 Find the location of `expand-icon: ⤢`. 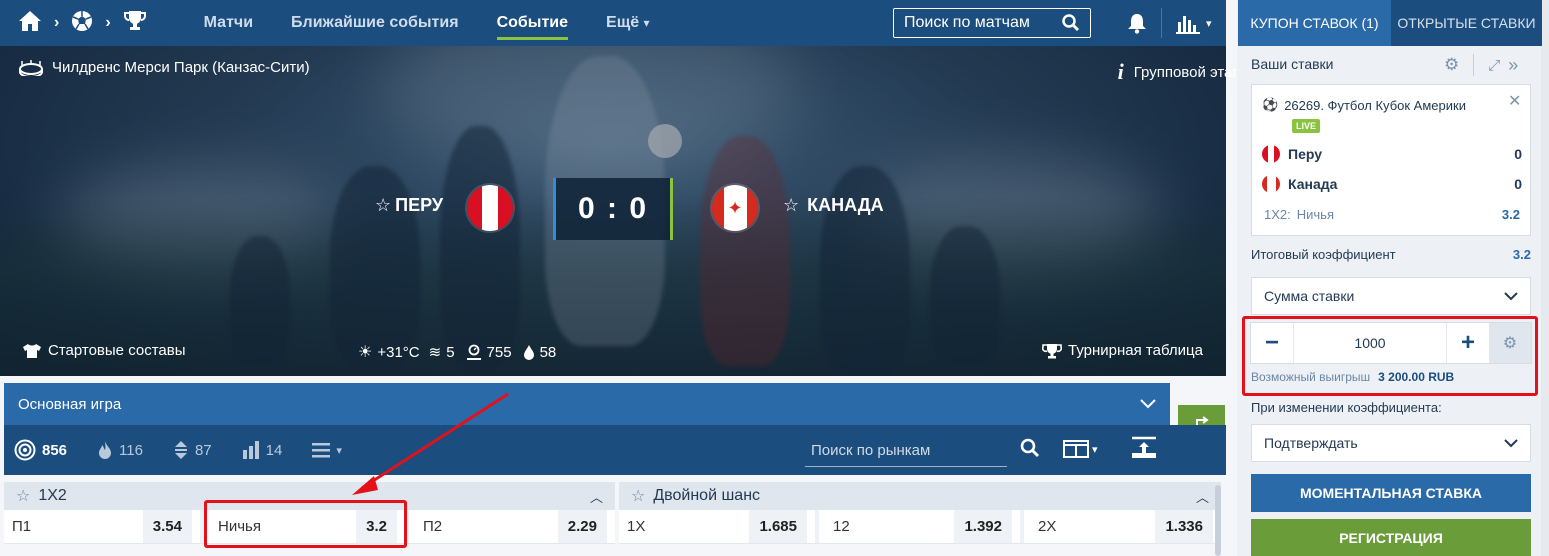

expand-icon: ⤢ is located at coordinates (1494, 65).